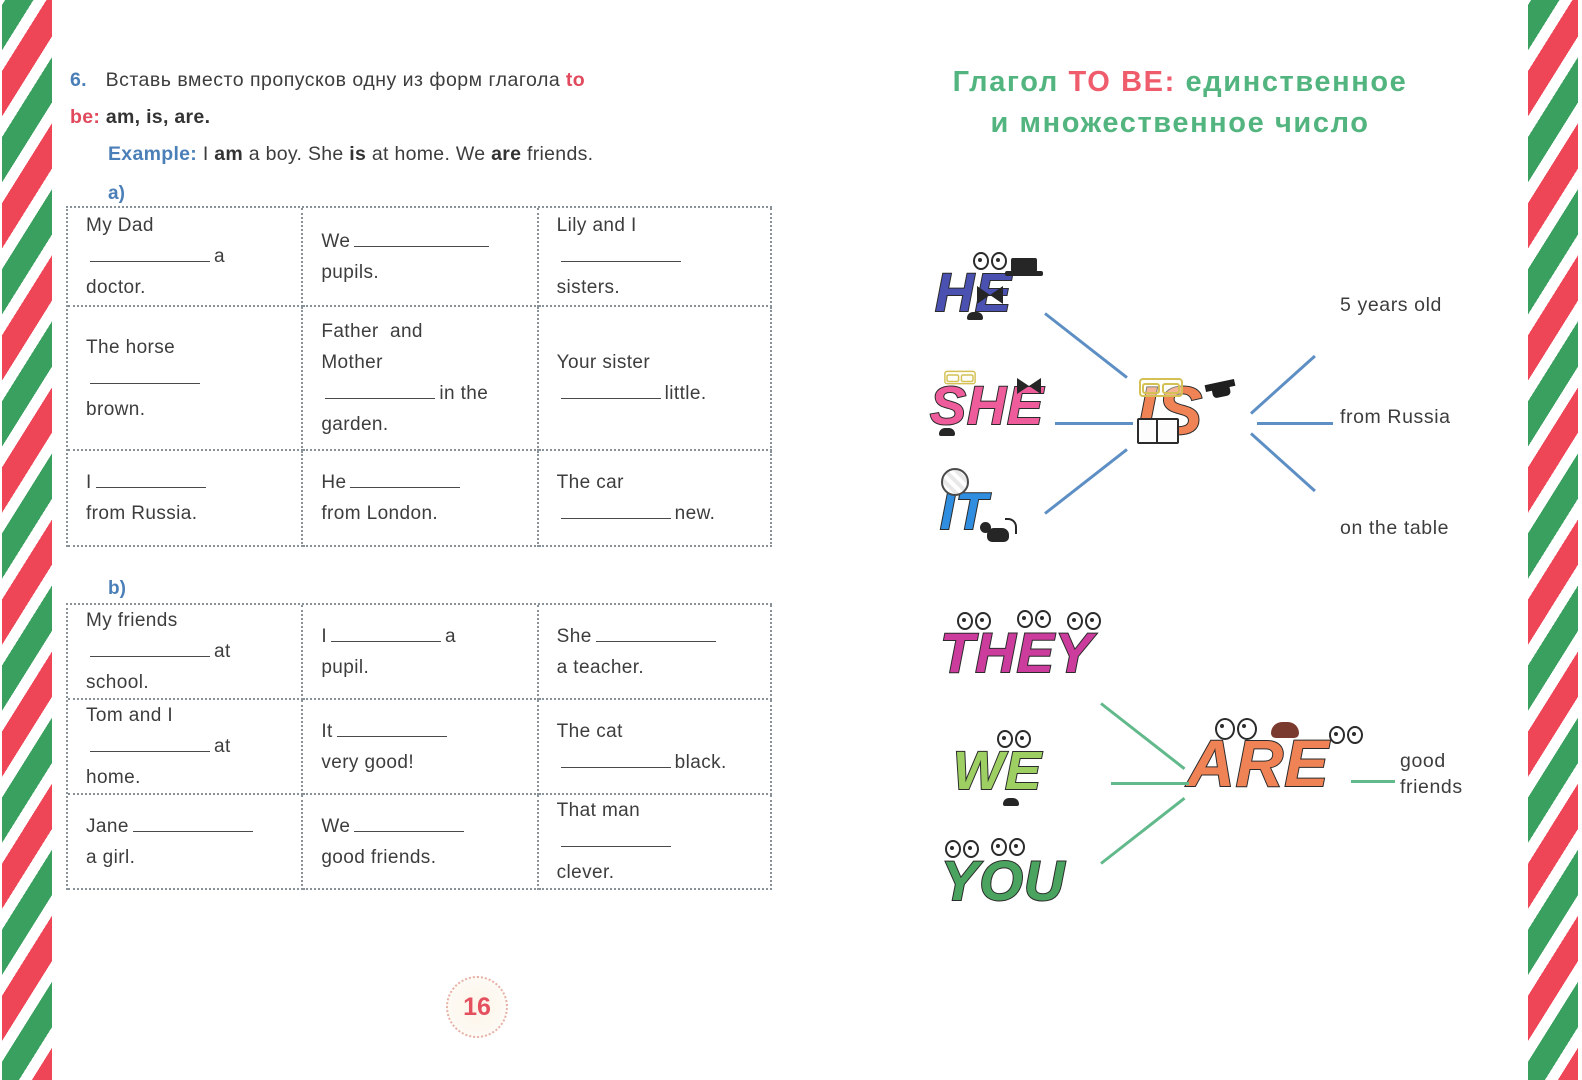 This screenshot has height=1080, width=1582. I want to click on cell-text: from Russia., so click(142, 513).